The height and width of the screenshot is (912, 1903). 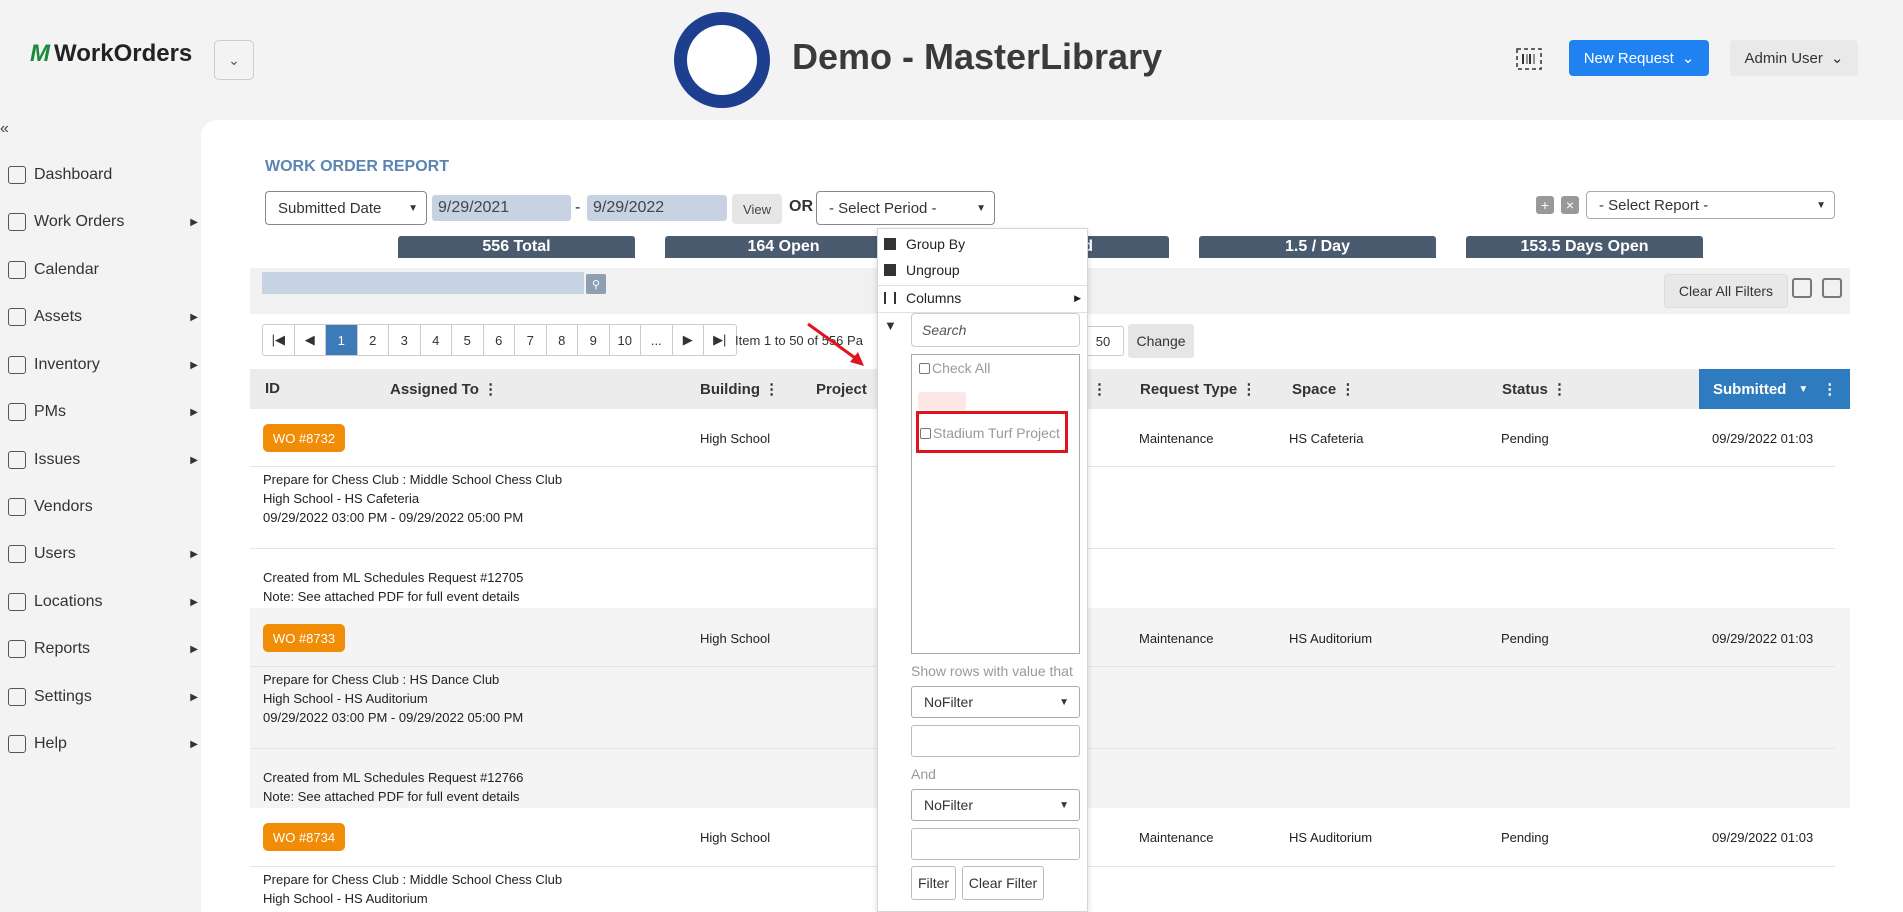 I want to click on page-button: 10, so click(x=625, y=340).